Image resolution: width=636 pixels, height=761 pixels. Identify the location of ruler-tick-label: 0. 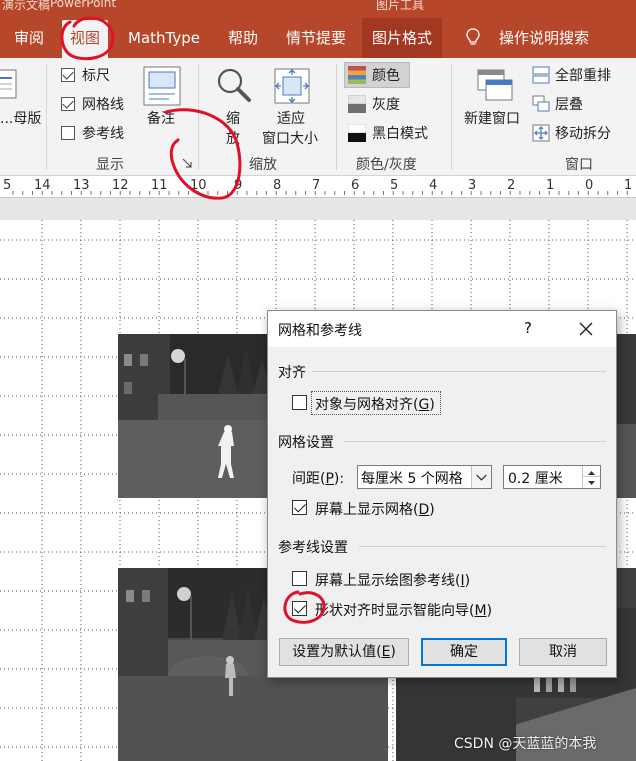
(589, 185).